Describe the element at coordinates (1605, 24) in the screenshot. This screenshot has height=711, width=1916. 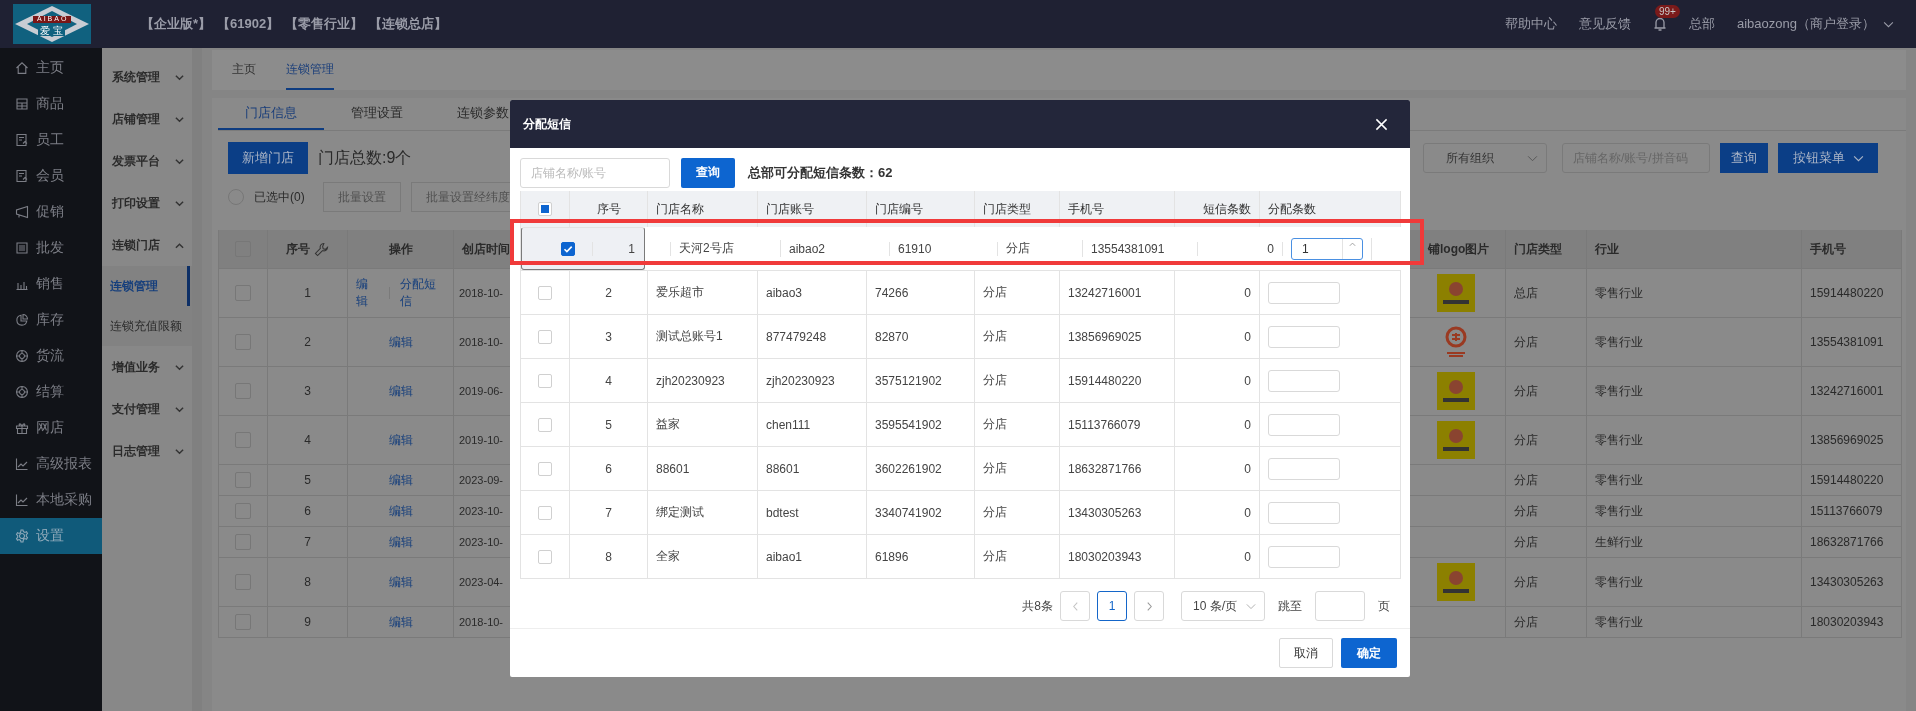
I see `header-link: 意见反馈` at that location.